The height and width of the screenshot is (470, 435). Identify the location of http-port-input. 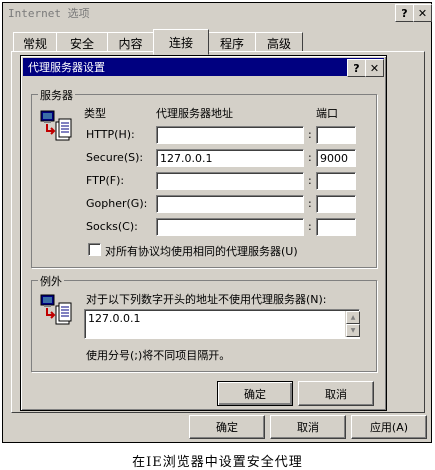
(336, 135).